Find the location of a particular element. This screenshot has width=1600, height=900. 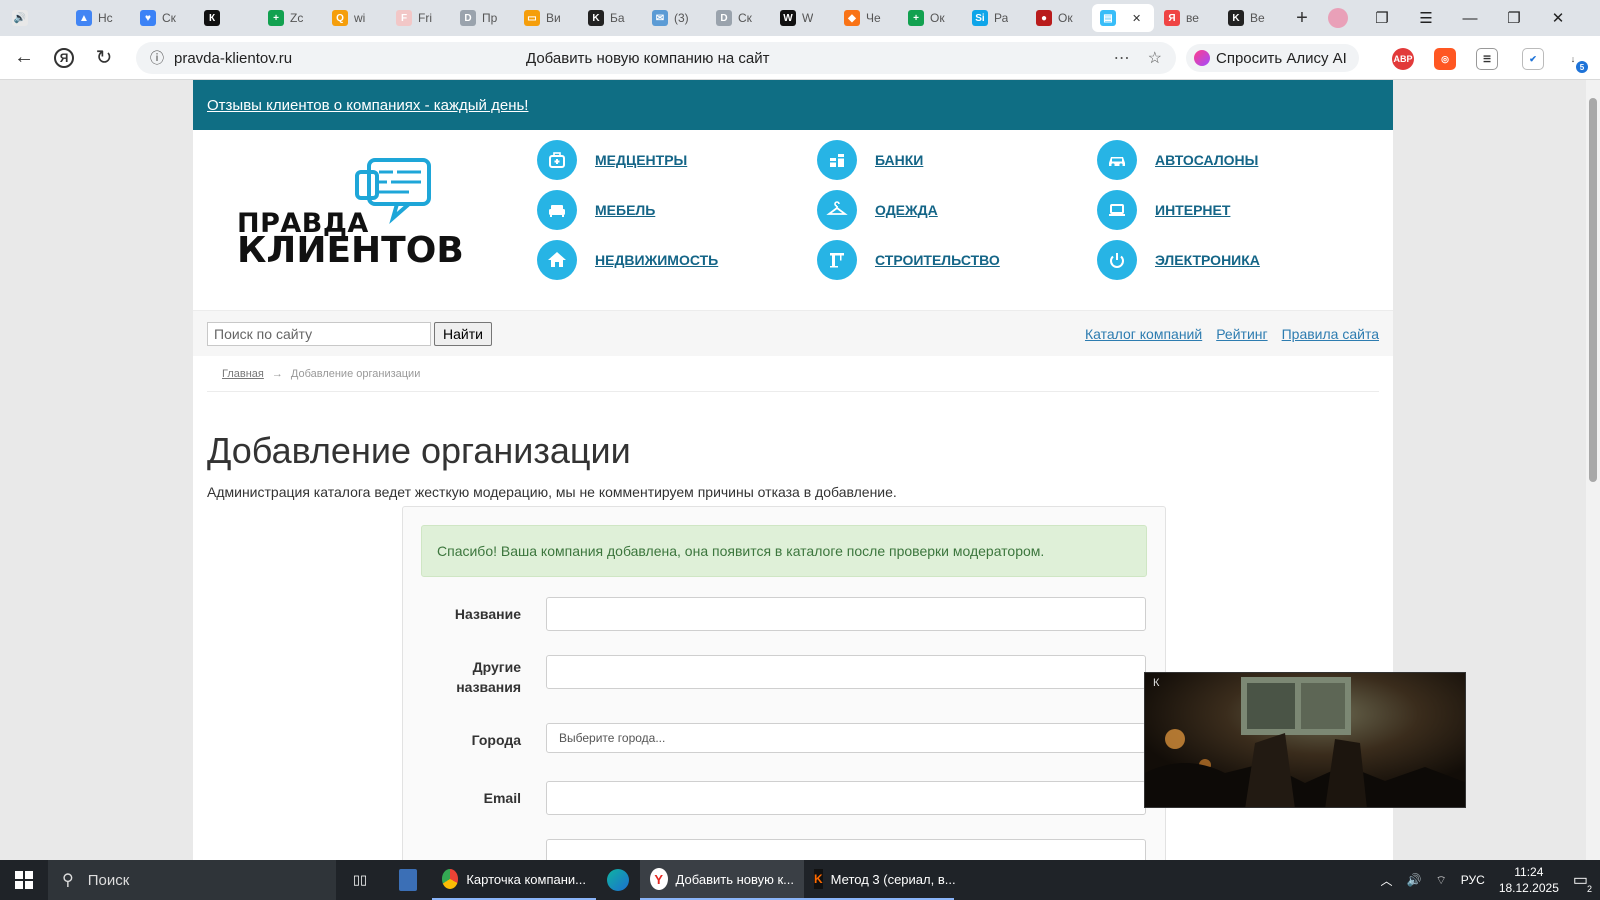

taskbar-search: ⚲ Поиск is located at coordinates (192, 880).